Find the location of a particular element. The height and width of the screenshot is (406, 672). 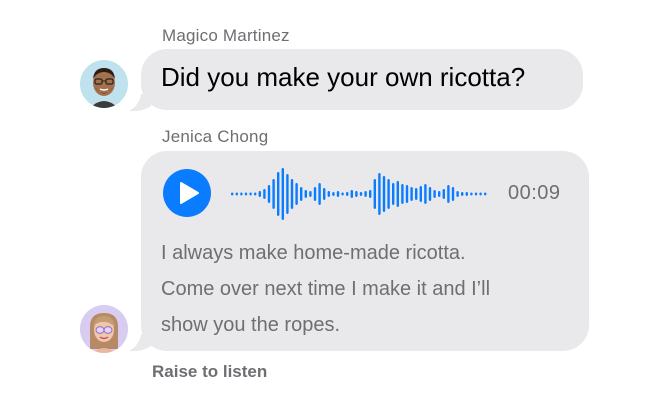

transcript-line: show you the ropes. is located at coordinates (250, 325).